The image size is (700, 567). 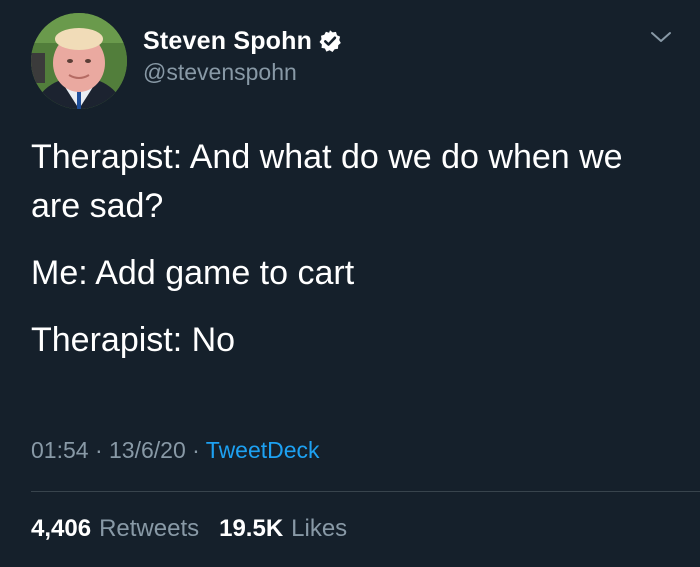 What do you see at coordinates (193, 273) in the screenshot?
I see `tweet-line: Me: Add game to cart` at bounding box center [193, 273].